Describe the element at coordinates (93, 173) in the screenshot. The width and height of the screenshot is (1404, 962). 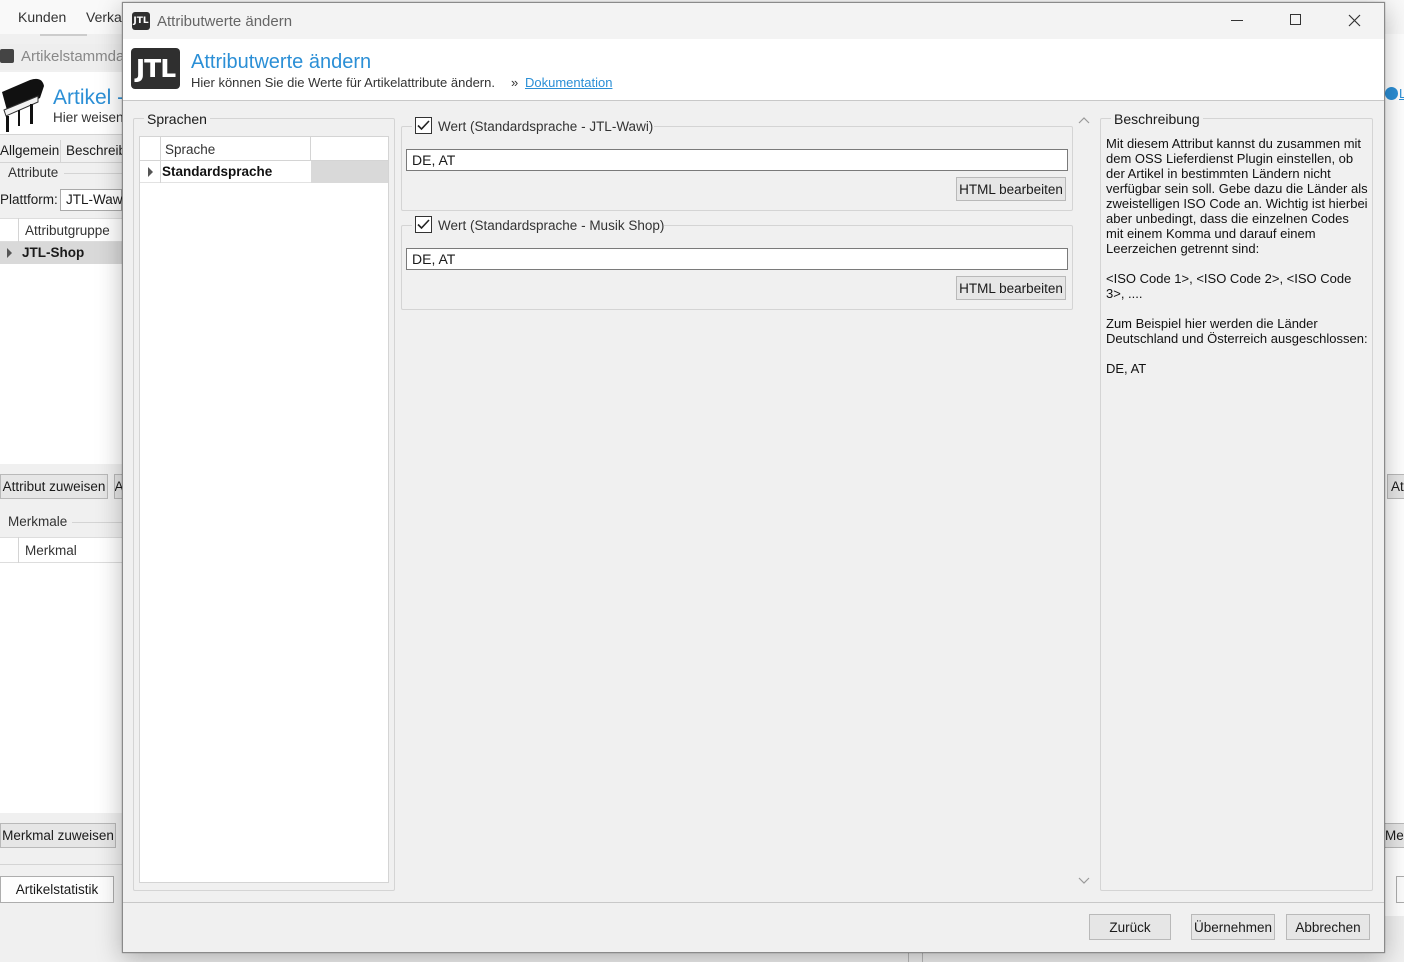
I see `bg-section-line` at that location.